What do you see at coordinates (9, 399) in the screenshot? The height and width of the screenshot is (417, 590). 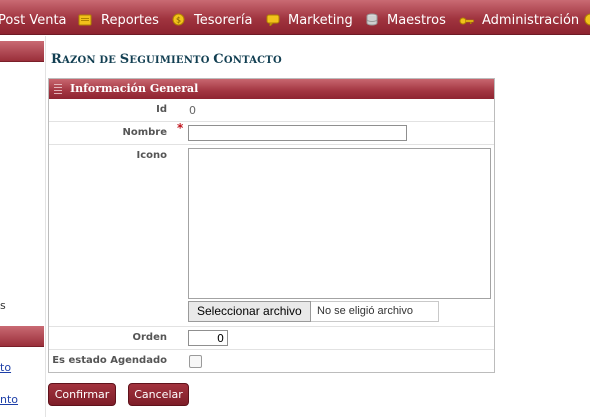 I see `sidebar-link-2: nto` at bounding box center [9, 399].